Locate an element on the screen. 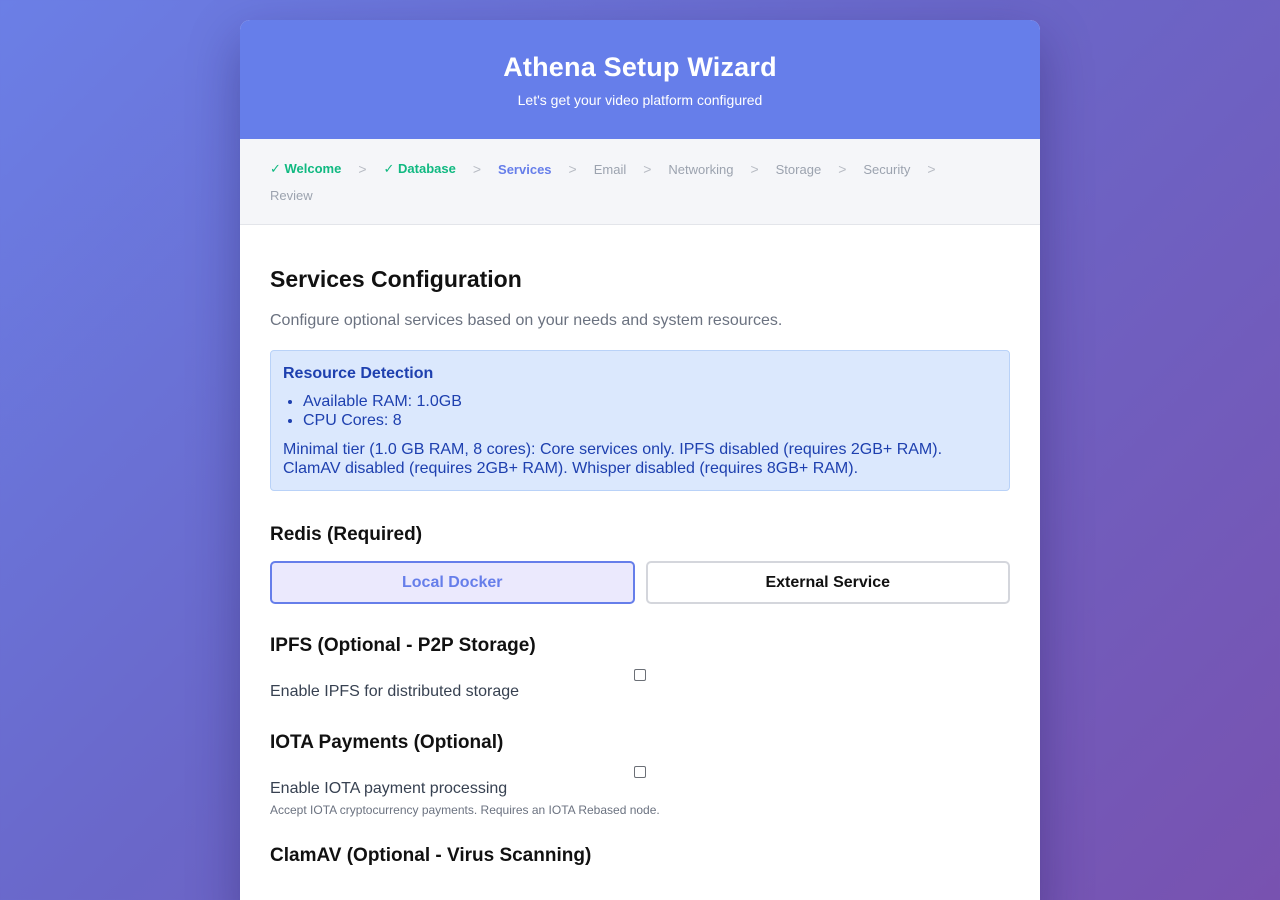  wizard-title: Athena Setup Wizard is located at coordinates (640, 67).